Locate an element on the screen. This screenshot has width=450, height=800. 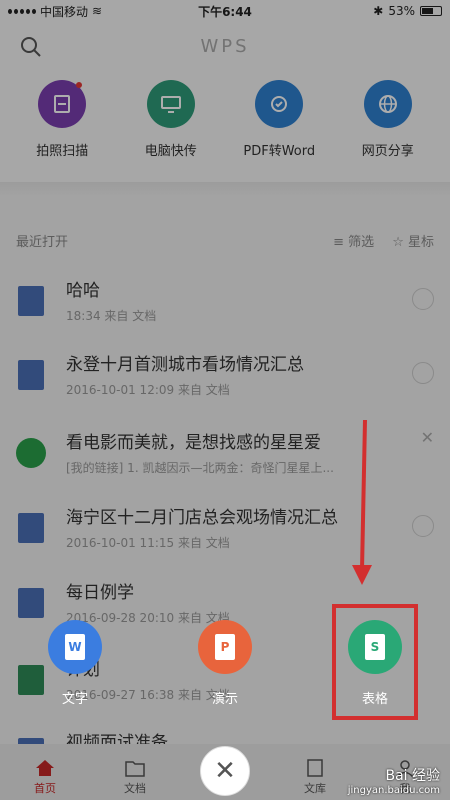
presentation-icon: P is located at coordinates (225, 647).